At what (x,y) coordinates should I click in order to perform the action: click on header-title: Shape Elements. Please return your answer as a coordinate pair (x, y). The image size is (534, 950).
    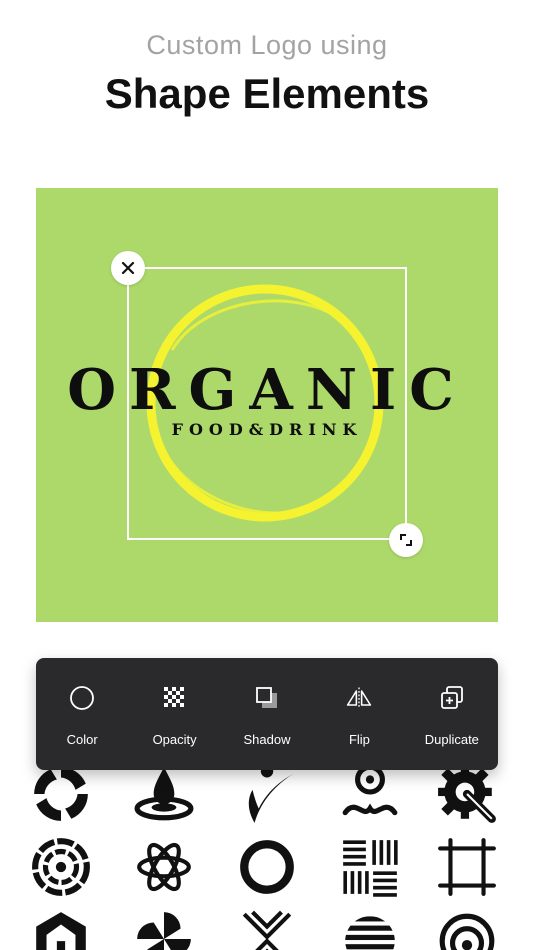
    Looking at the image, I should click on (267, 93).